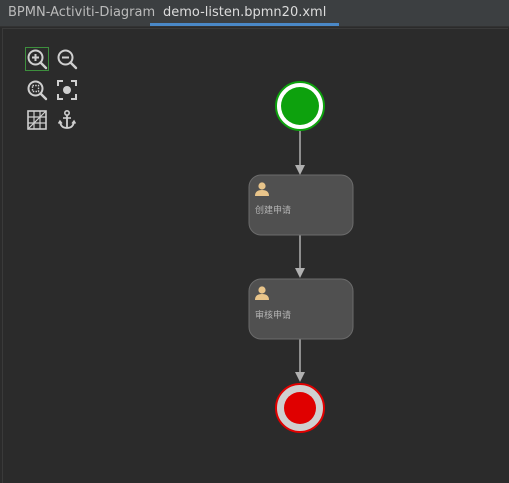  What do you see at coordinates (301, 205) in the screenshot?
I see `user-task-create: 创建申请` at bounding box center [301, 205].